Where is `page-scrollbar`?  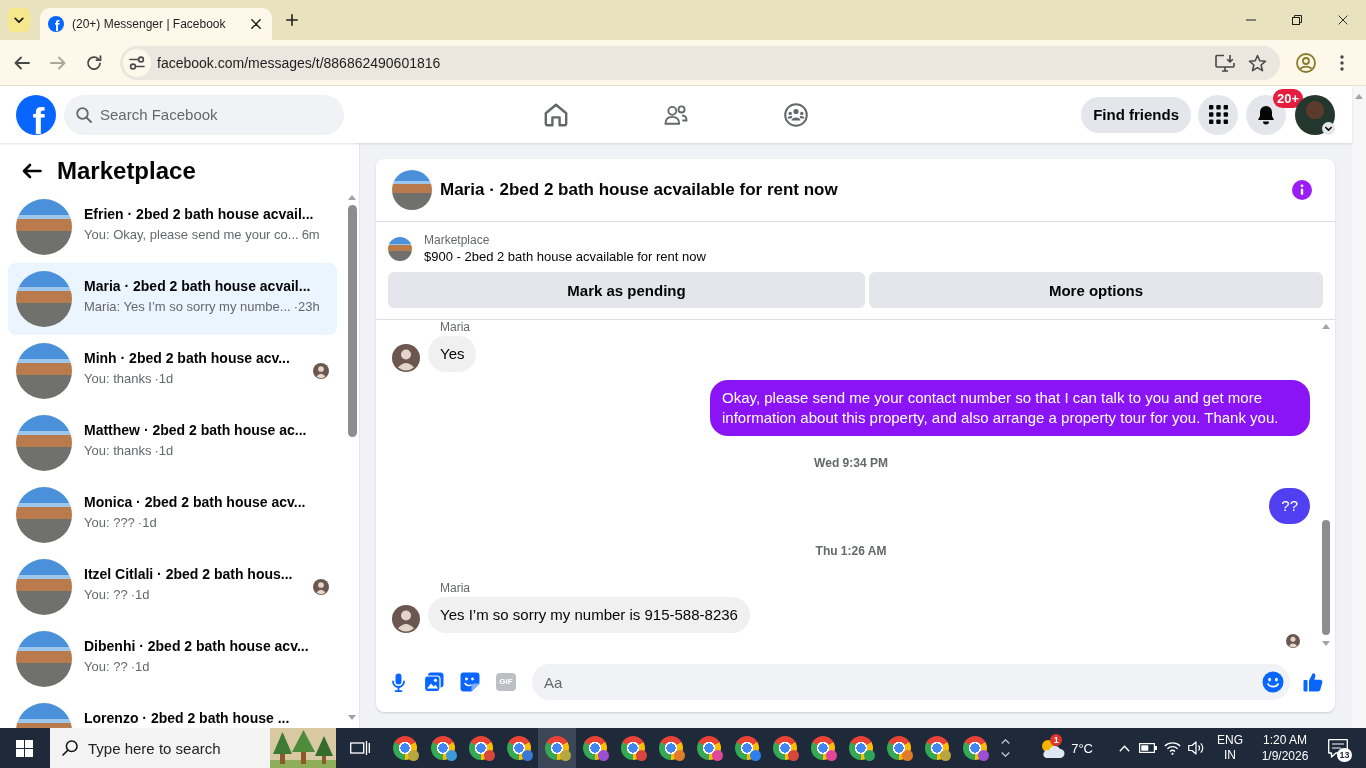
page-scrollbar is located at coordinates (1359, 407).